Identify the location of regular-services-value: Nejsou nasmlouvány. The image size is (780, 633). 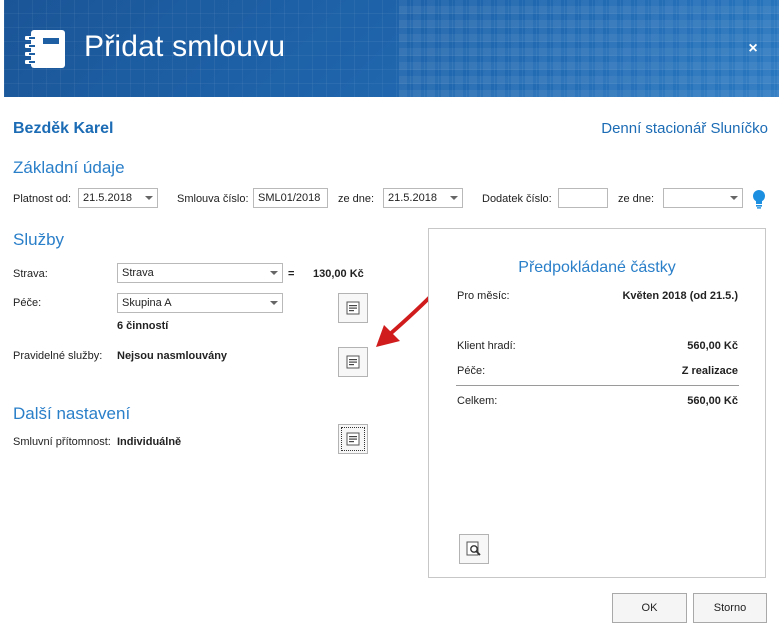
(172, 356).